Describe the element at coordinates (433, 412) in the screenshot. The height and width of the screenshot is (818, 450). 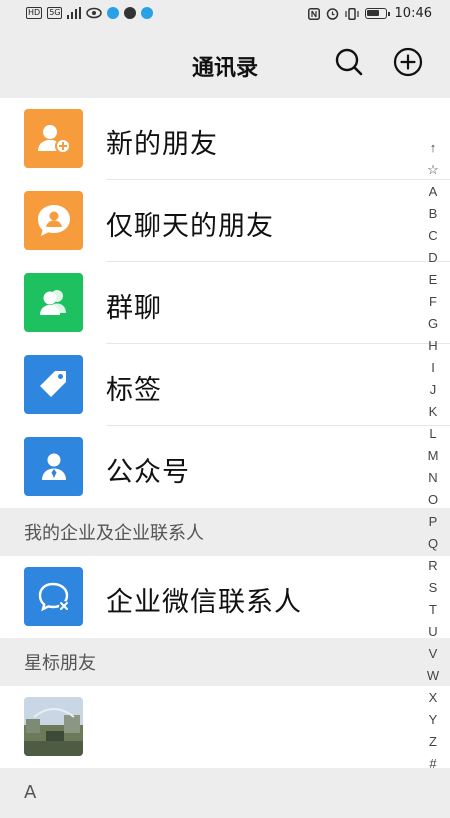
I see `index-letter: K` at that location.